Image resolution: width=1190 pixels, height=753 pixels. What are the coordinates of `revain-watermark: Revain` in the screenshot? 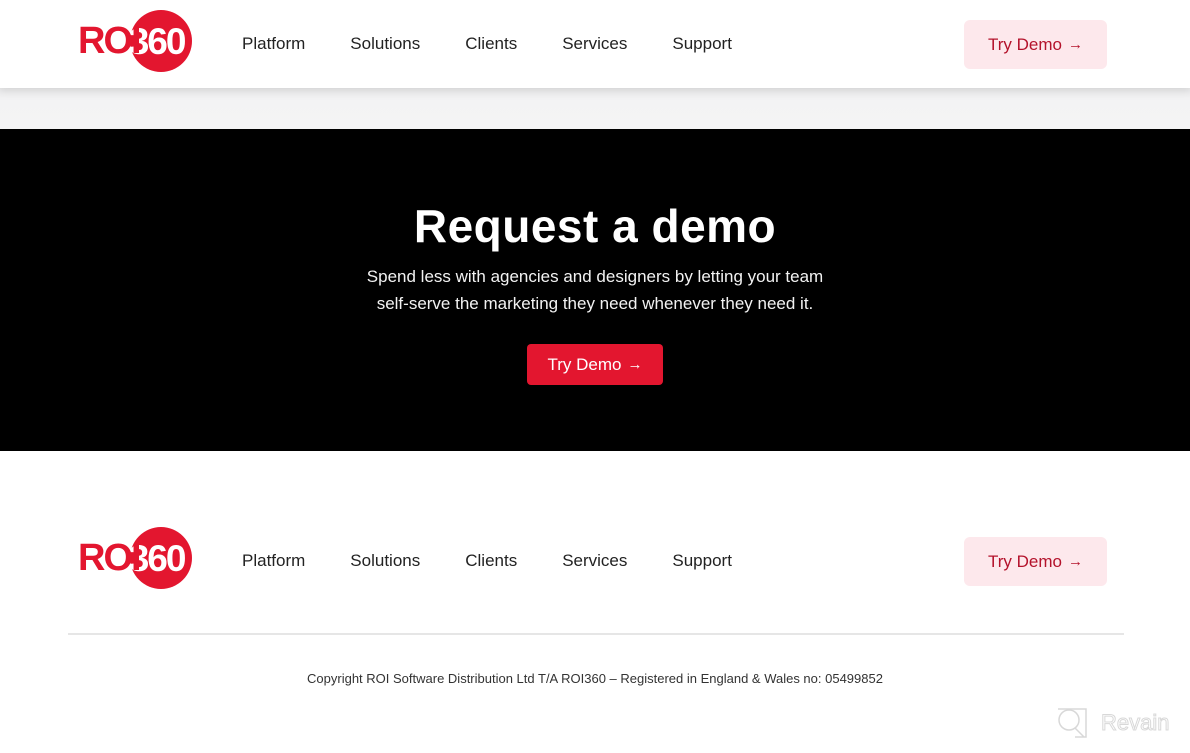 It's located at (1112, 723).